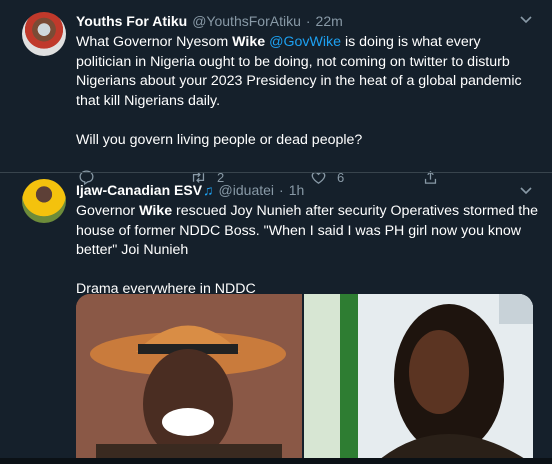  What do you see at coordinates (297, 190) in the screenshot?
I see `timestamp: 1h` at bounding box center [297, 190].